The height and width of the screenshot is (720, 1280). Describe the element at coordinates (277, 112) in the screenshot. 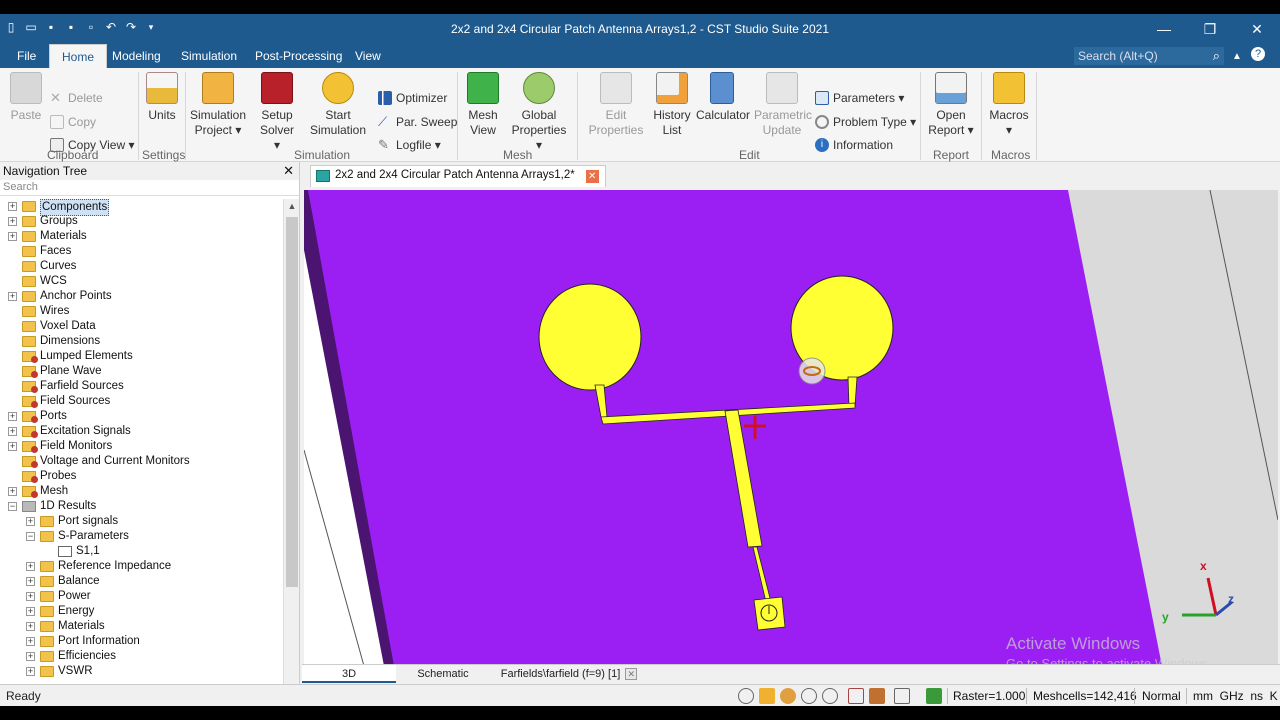

I see `setup-solver-button: Setup Solver ▾` at that location.